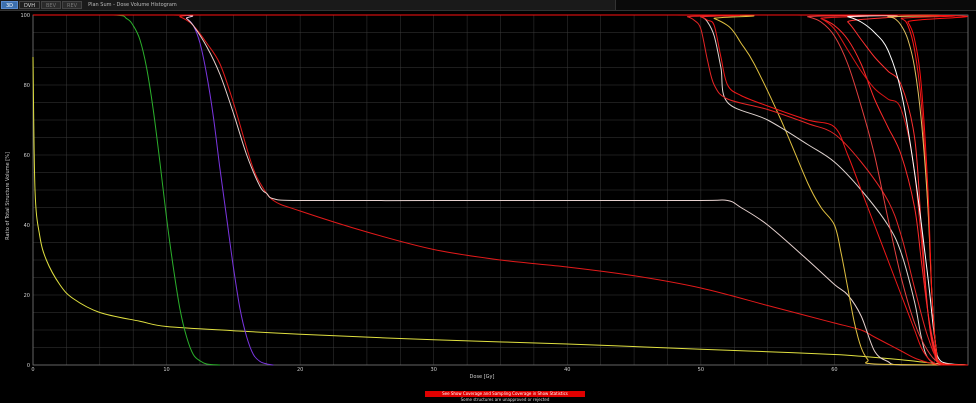  What do you see at coordinates (27, 86) in the screenshot?
I see `y-tick-label: 80` at bounding box center [27, 86].